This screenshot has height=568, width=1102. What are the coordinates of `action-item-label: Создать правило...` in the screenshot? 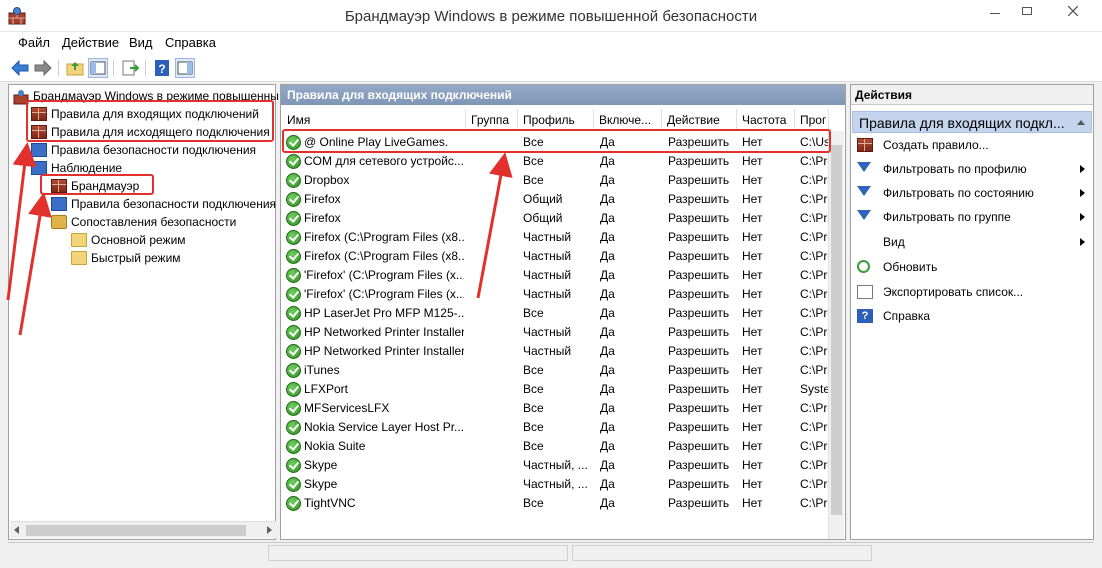 It's located at (936, 145).